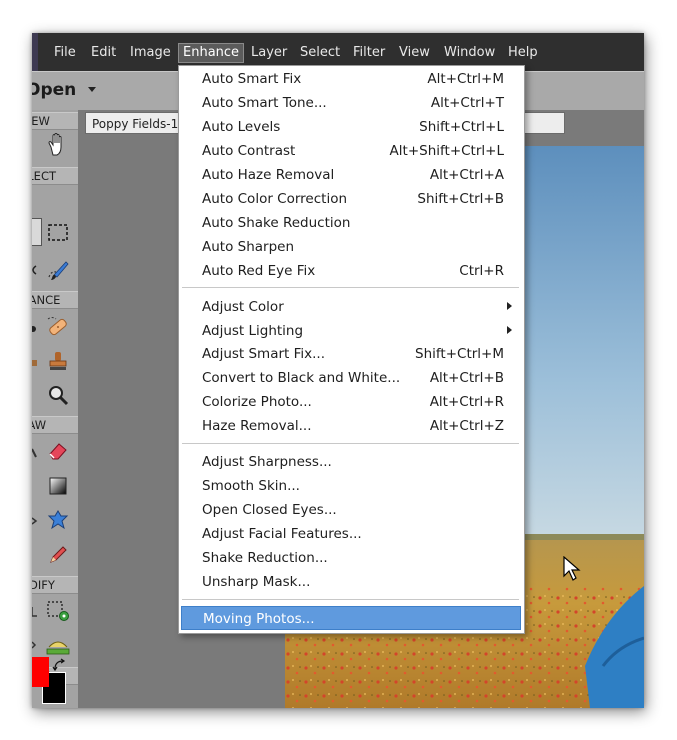 The width and height of the screenshot is (677, 740). What do you see at coordinates (320, 53) in the screenshot?
I see `menu-select: Select` at bounding box center [320, 53].